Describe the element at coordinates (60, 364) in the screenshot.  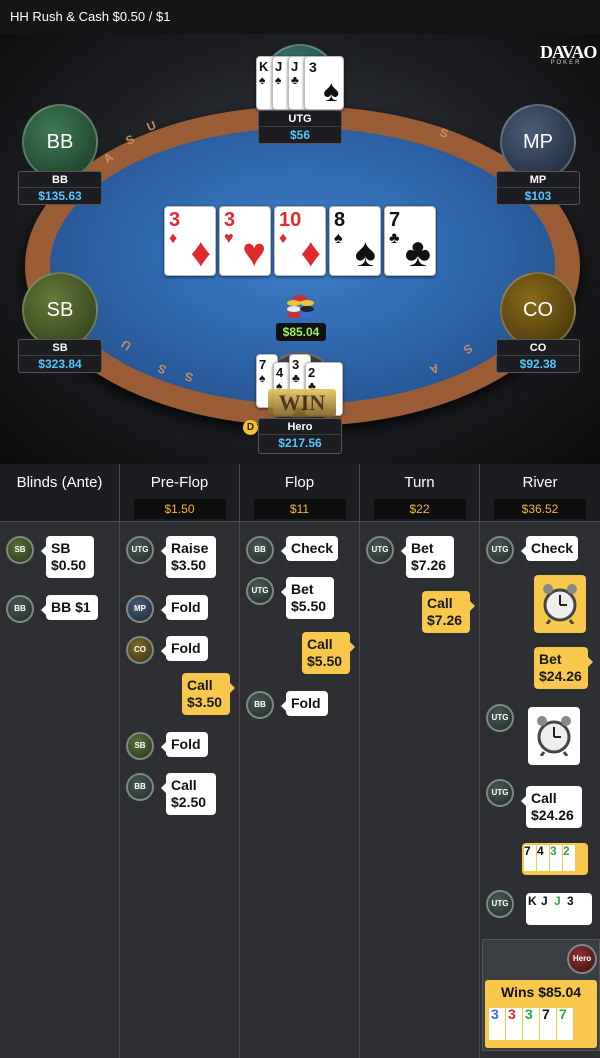
I see `seat-stack: $323.84` at that location.